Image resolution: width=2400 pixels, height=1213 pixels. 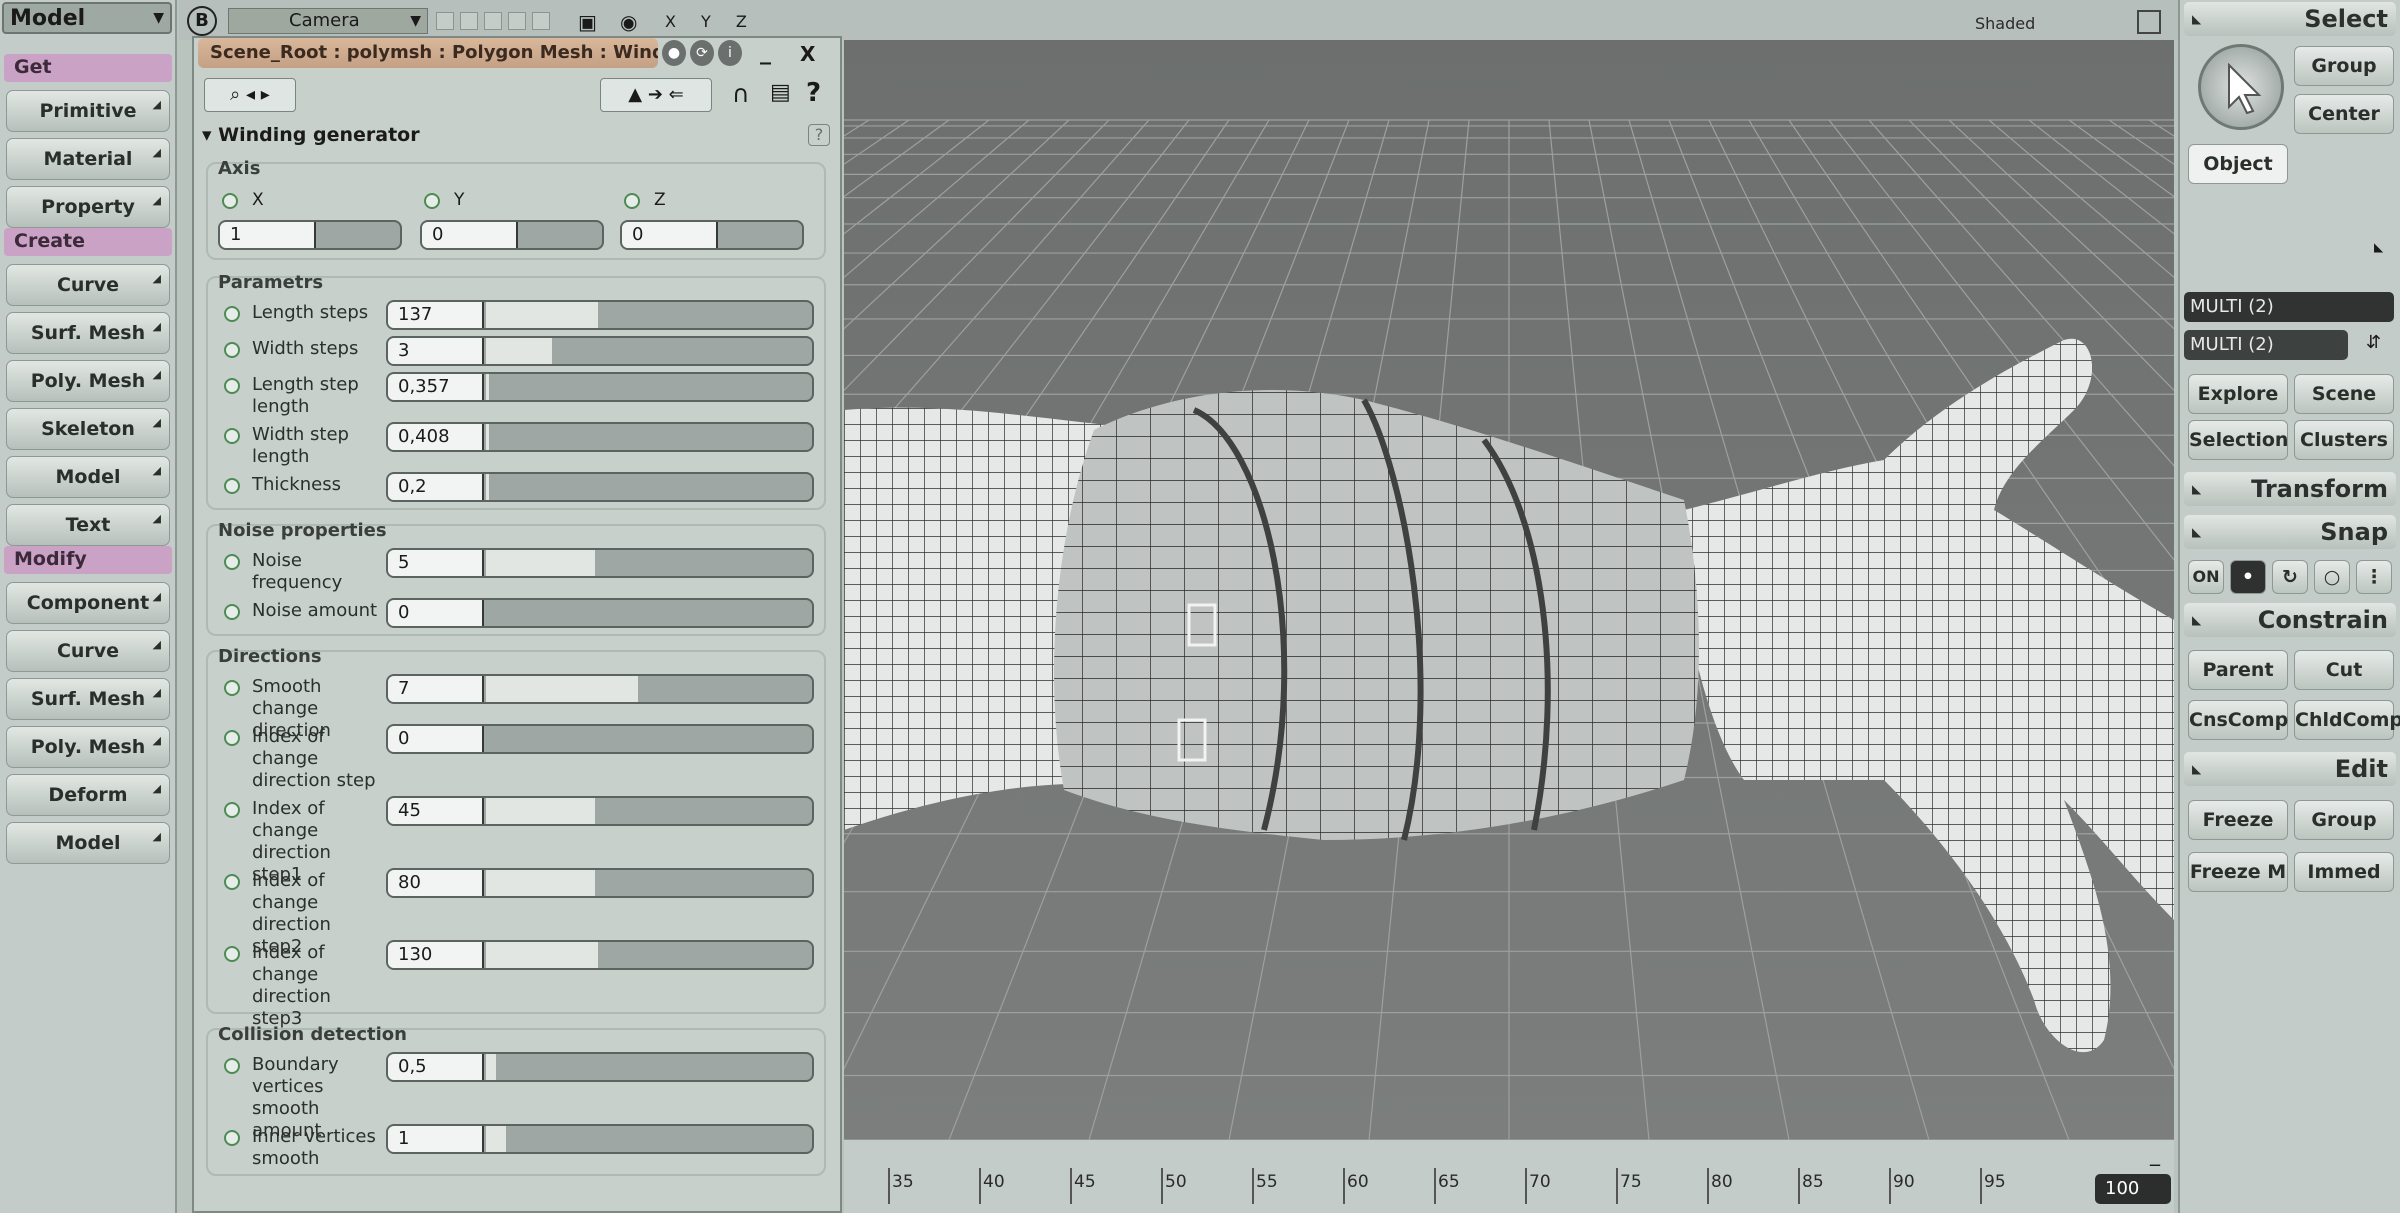 I want to click on snap-curve-icon: ↻, so click(x=2290, y=577).